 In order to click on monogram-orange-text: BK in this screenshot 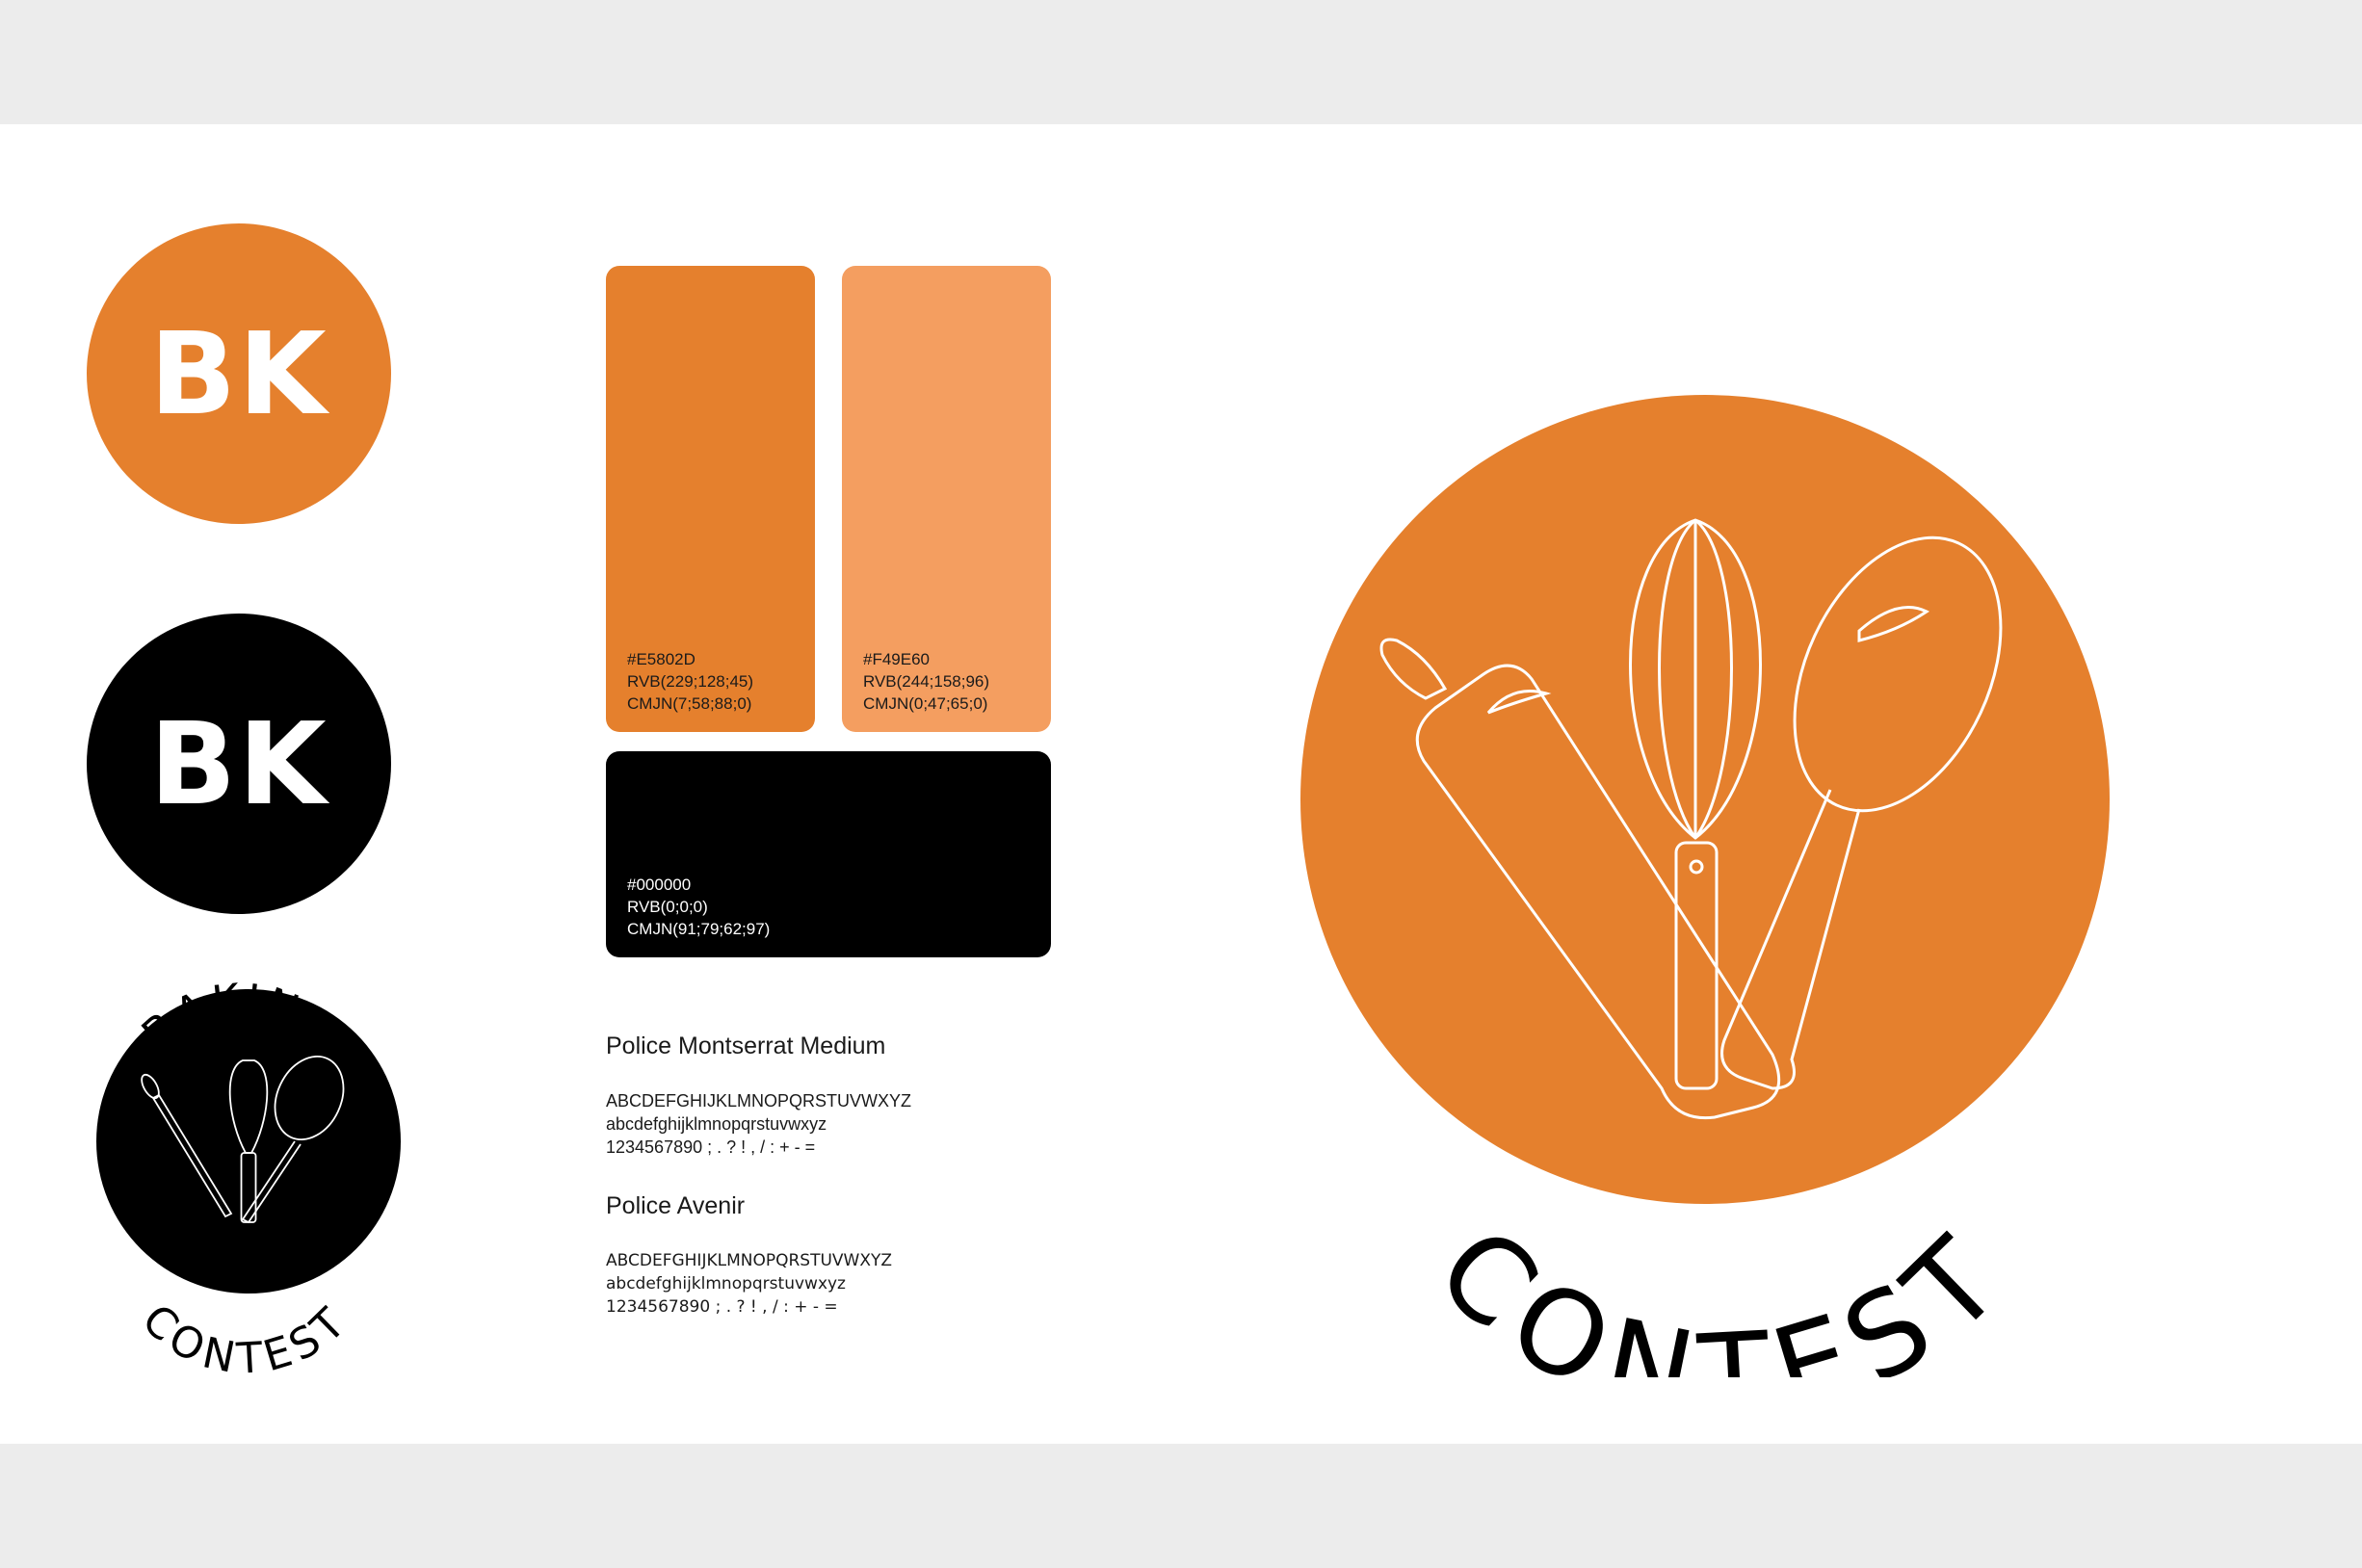, I will do `click(238, 373)`.